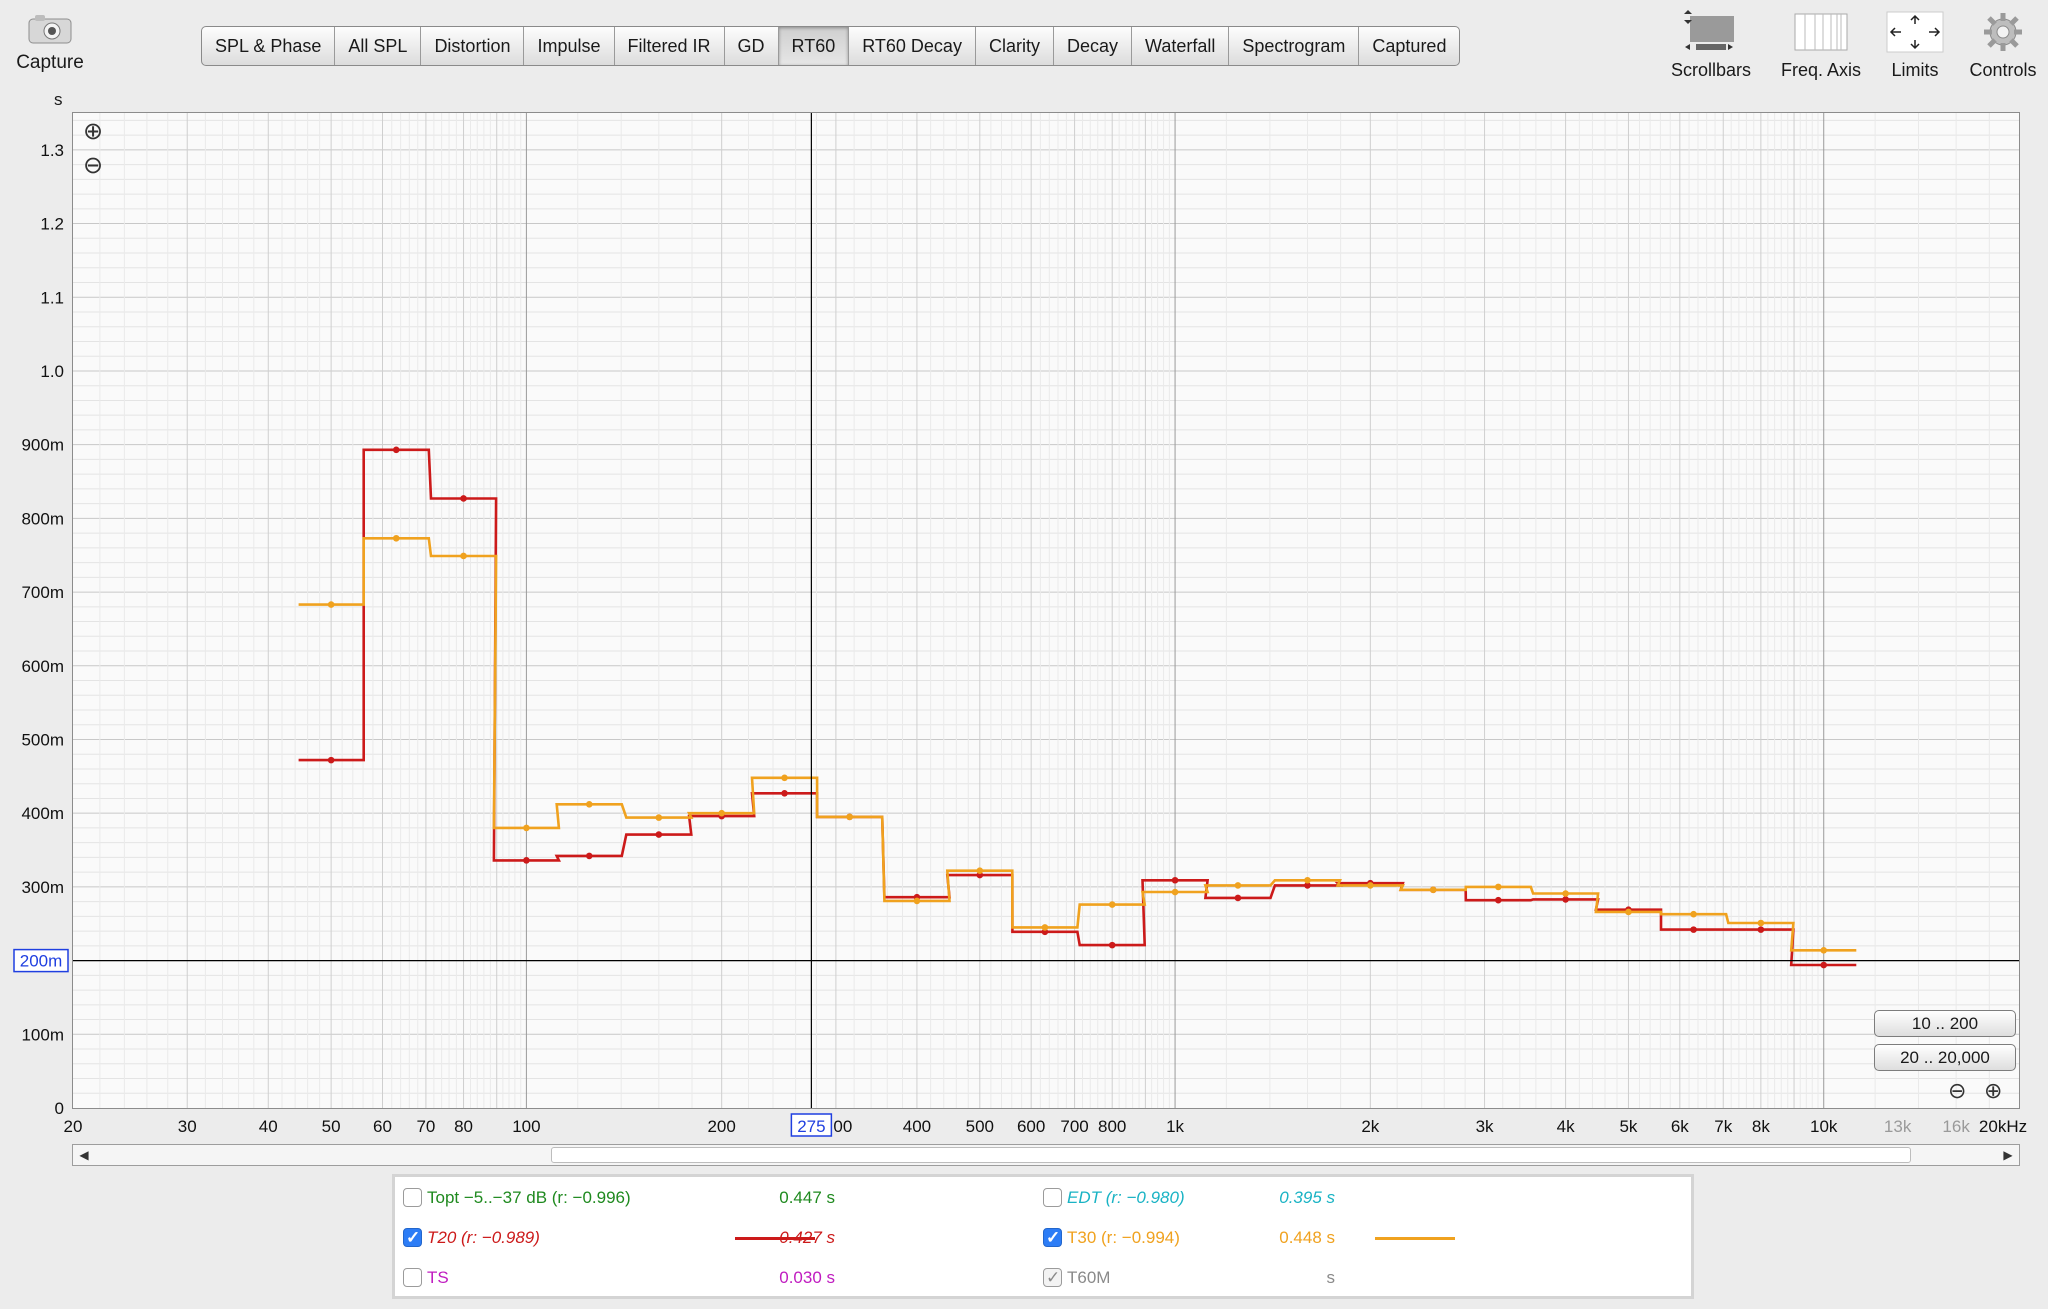 The image size is (2048, 1309). I want to click on x-tick-label: 13k, so click(1898, 1126).